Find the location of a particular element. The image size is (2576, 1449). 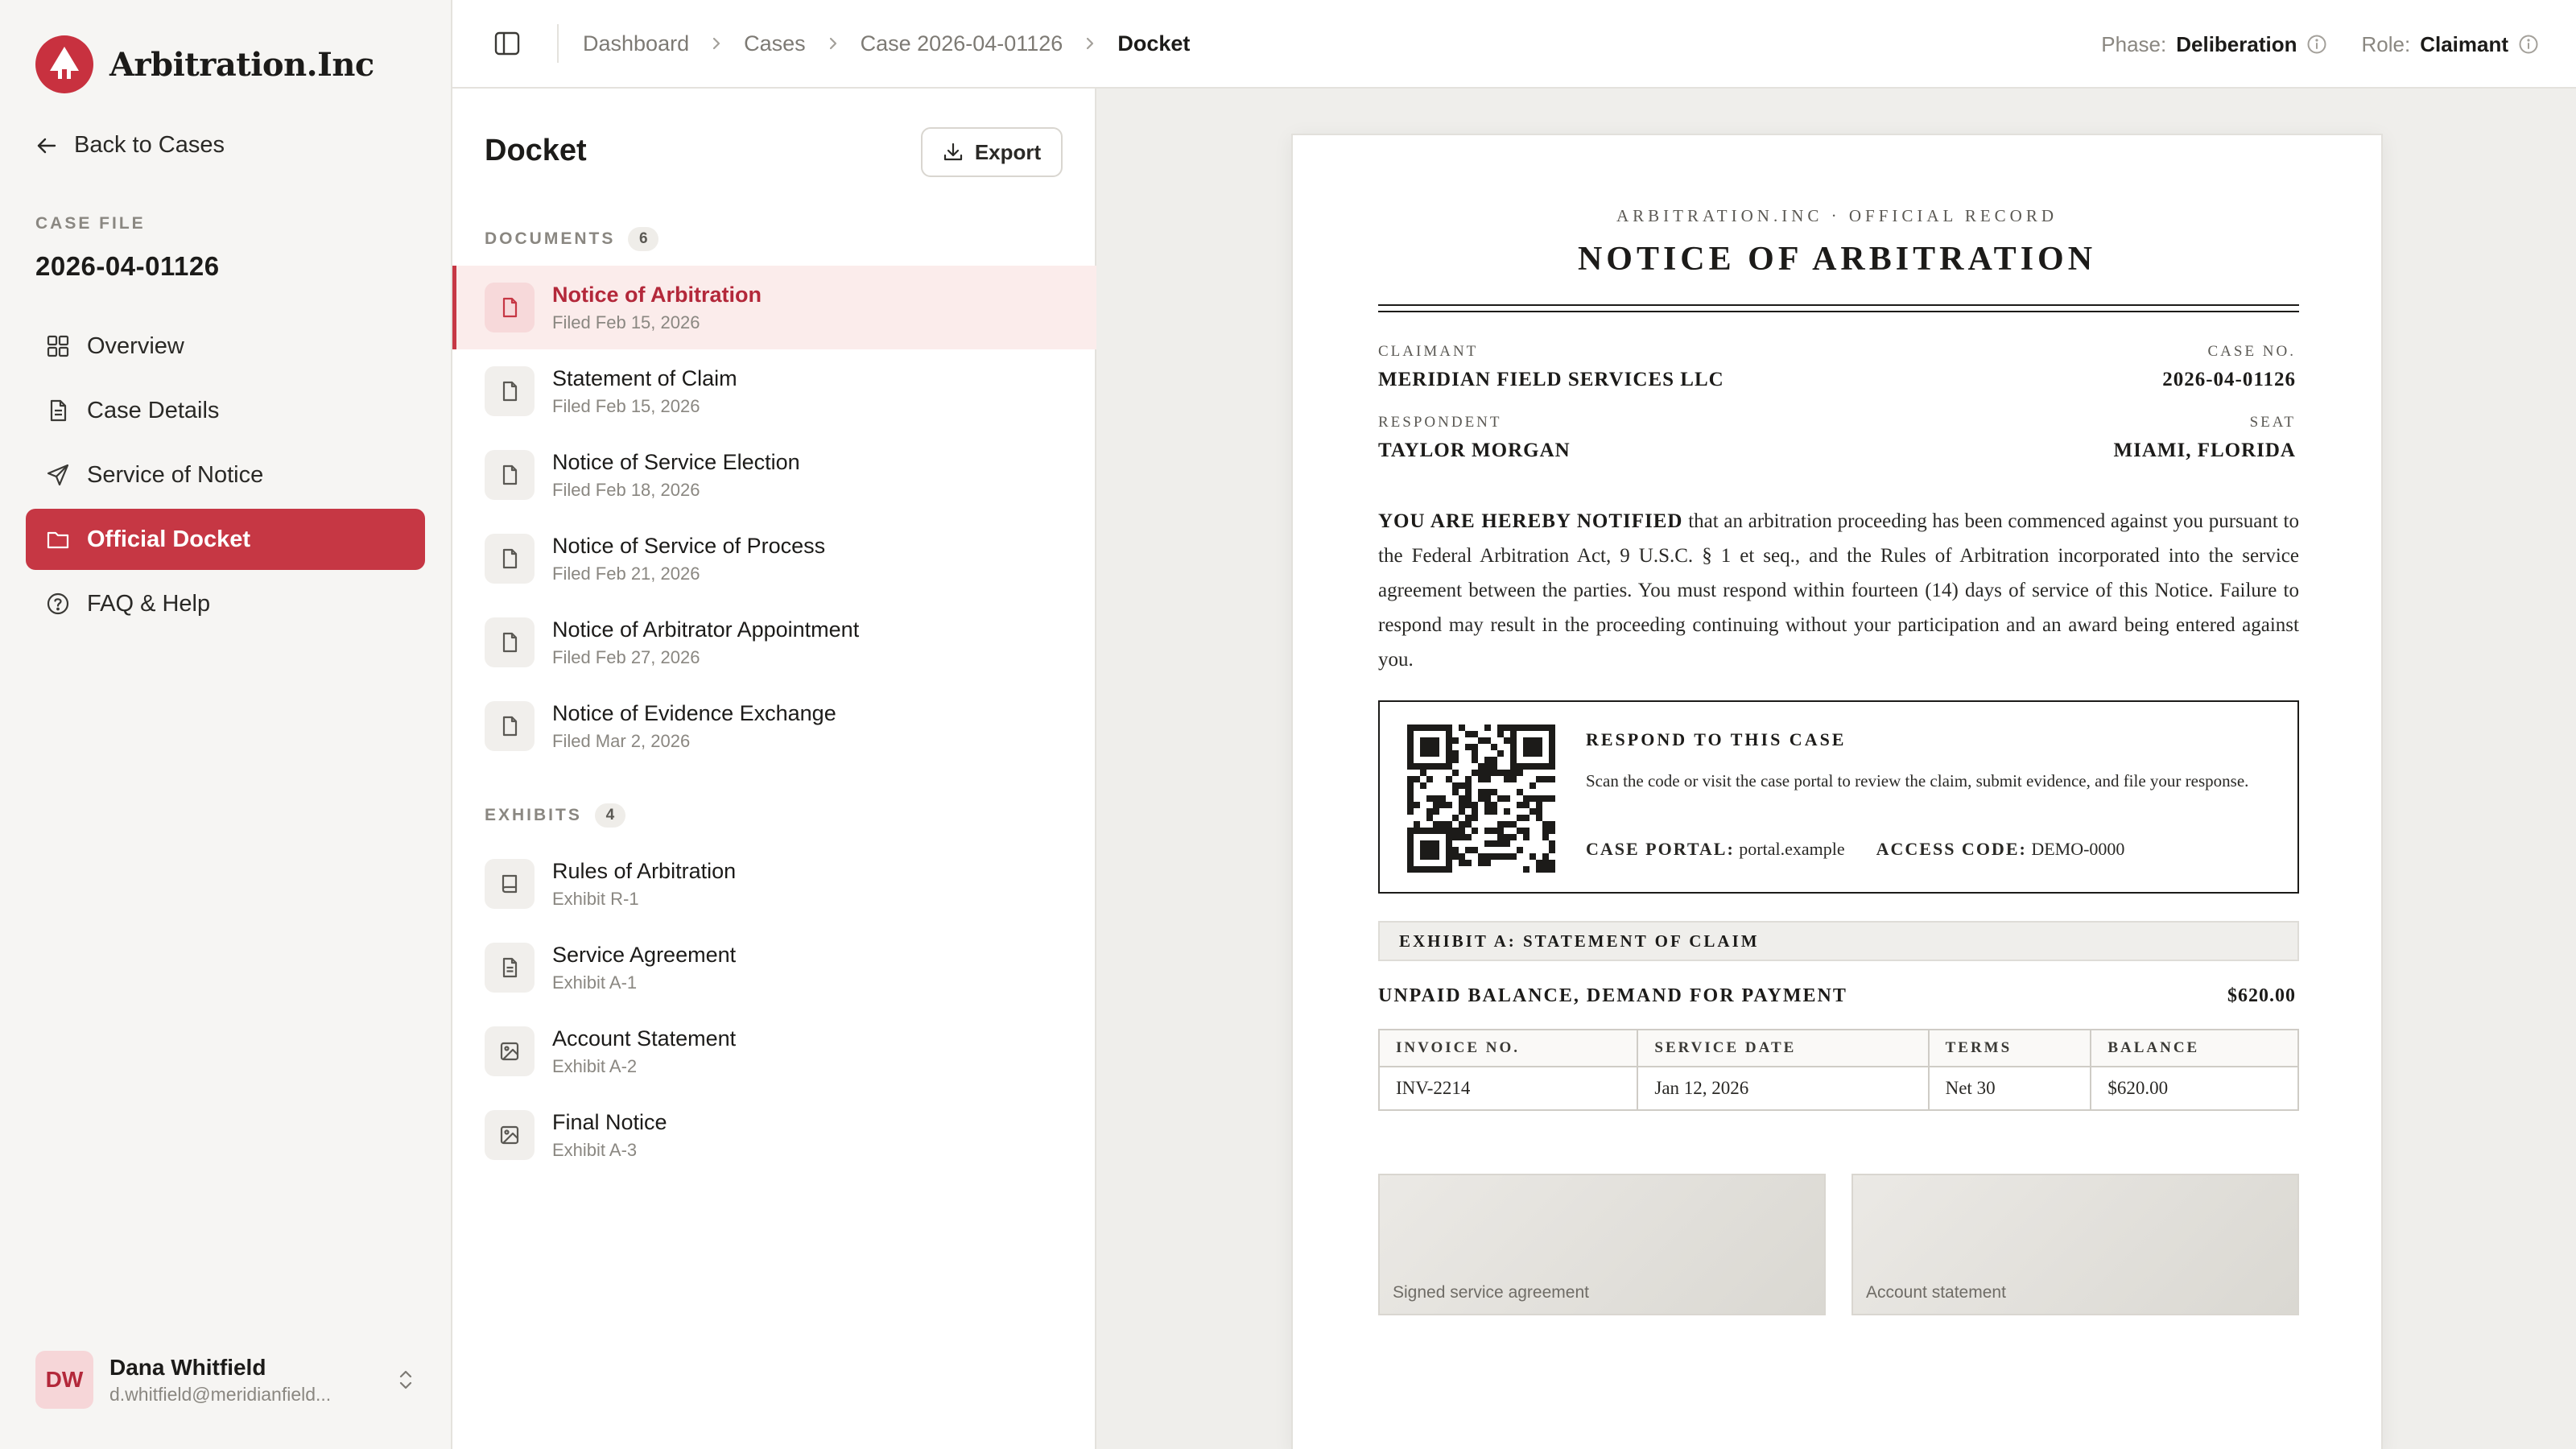

image-icon is located at coordinates (510, 1051).